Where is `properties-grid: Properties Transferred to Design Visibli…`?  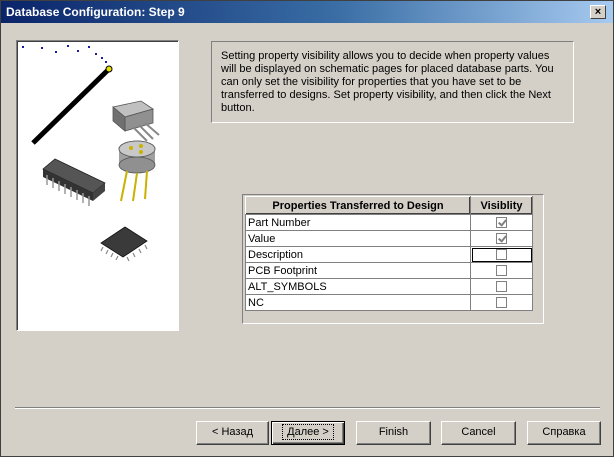 properties-grid: Properties Transferred to Design Visibli… is located at coordinates (393, 259).